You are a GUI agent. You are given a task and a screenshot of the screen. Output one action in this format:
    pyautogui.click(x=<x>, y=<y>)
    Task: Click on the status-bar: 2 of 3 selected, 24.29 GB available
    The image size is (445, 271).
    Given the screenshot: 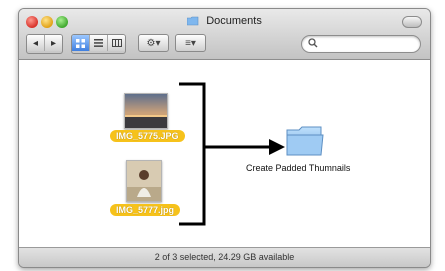 What is the action you would take?
    pyautogui.click(x=224, y=257)
    